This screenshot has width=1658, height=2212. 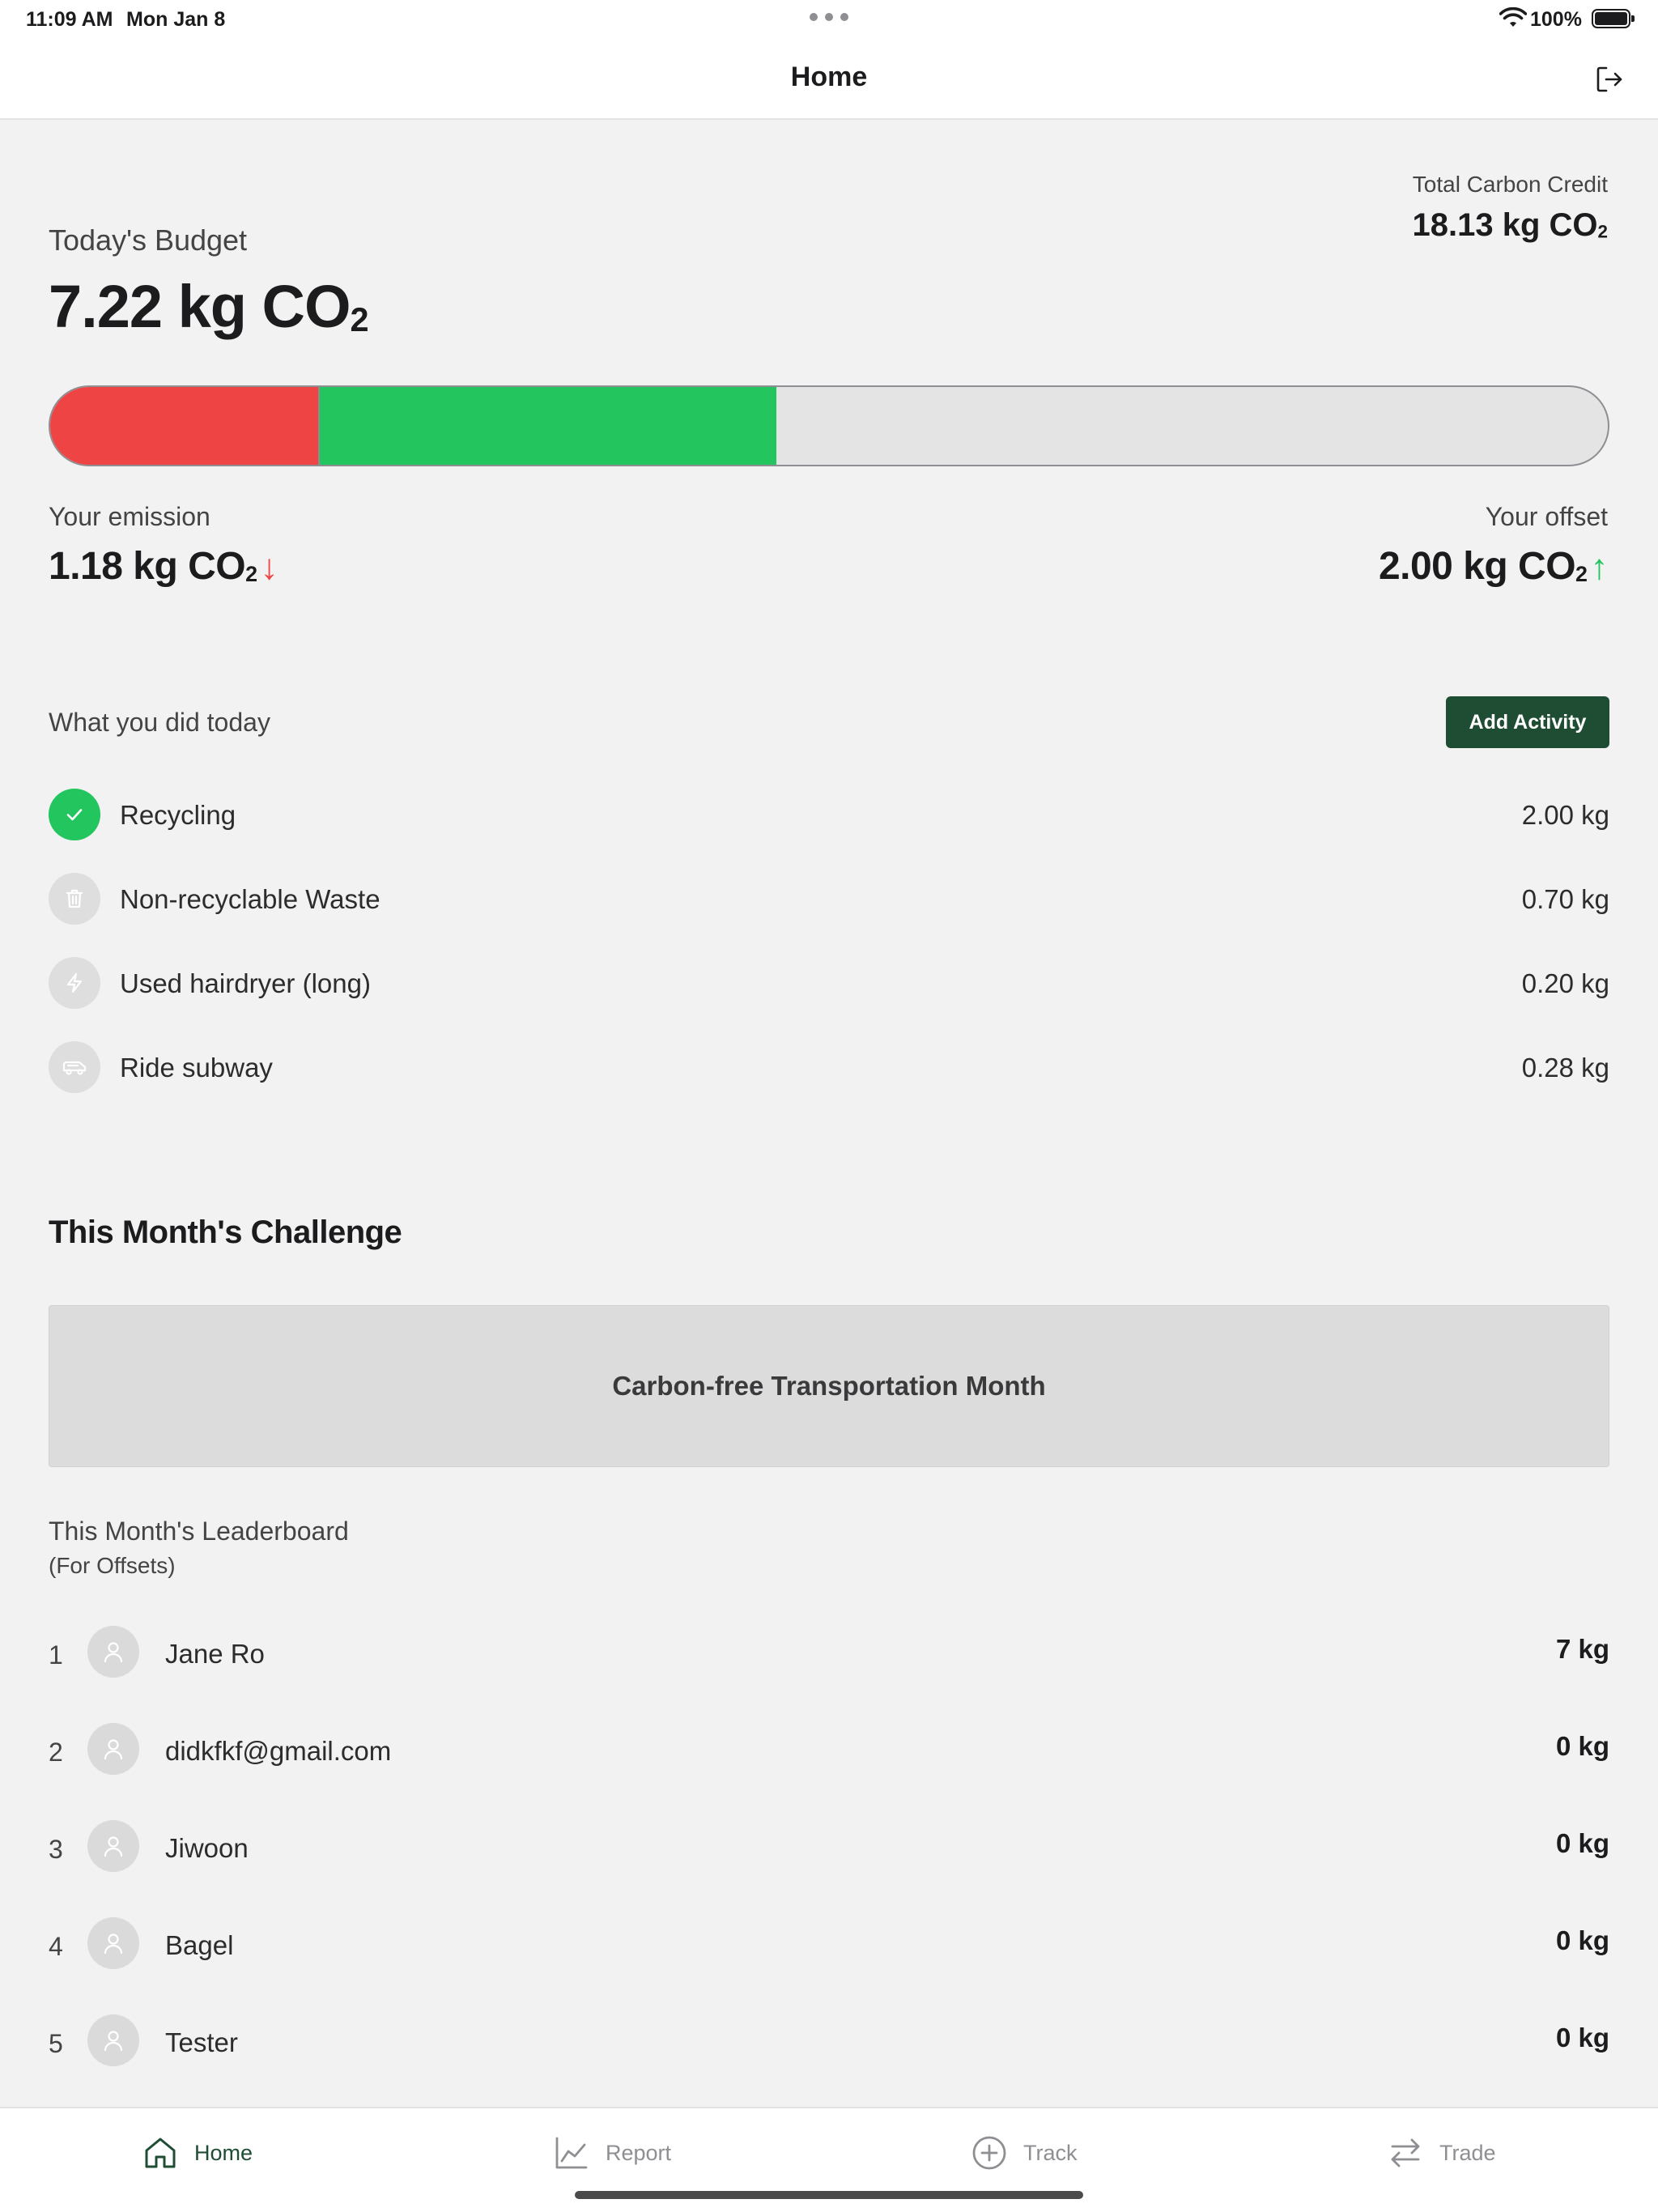 What do you see at coordinates (829, 426) in the screenshot?
I see `budget-progress-bar` at bounding box center [829, 426].